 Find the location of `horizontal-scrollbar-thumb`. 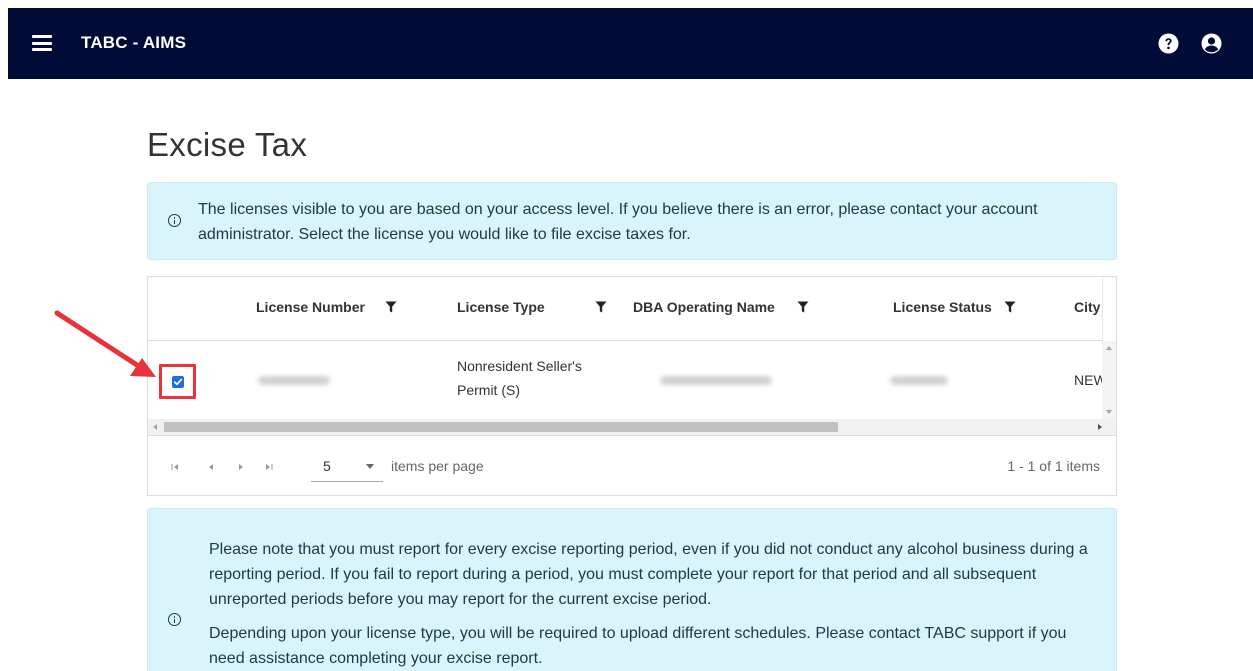

horizontal-scrollbar-thumb is located at coordinates (501, 427).